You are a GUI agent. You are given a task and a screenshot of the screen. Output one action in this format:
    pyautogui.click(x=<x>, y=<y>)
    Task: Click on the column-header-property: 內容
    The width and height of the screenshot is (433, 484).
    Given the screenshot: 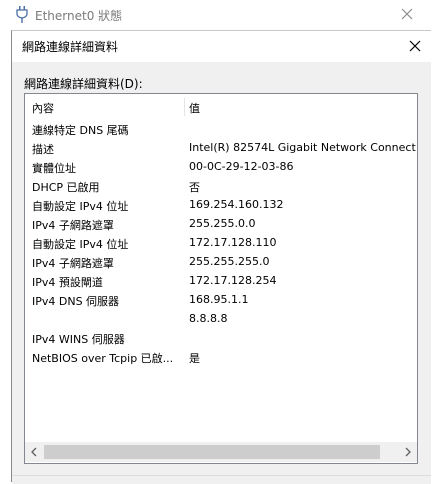 What is the action you would take?
    pyautogui.click(x=43, y=108)
    